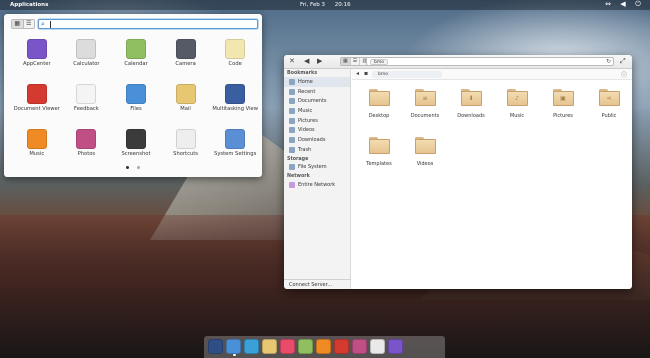  What do you see at coordinates (148, 24) in the screenshot?
I see `launcher-search-input: ⌕` at bounding box center [148, 24].